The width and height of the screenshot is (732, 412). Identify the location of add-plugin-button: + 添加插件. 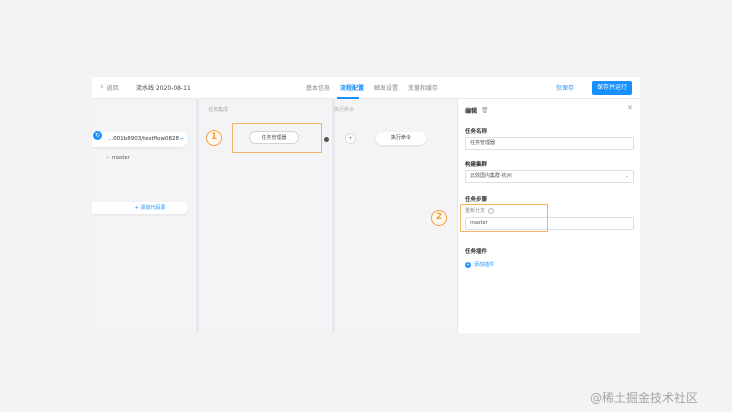
(479, 264).